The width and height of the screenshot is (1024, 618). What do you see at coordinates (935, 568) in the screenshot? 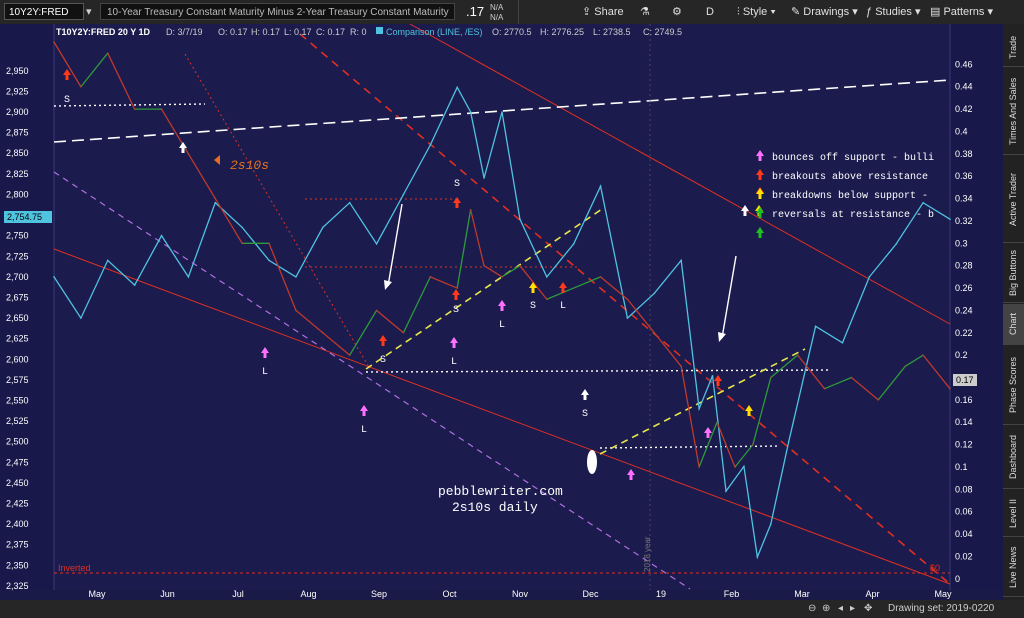
I see `zero-label: $0` at bounding box center [935, 568].